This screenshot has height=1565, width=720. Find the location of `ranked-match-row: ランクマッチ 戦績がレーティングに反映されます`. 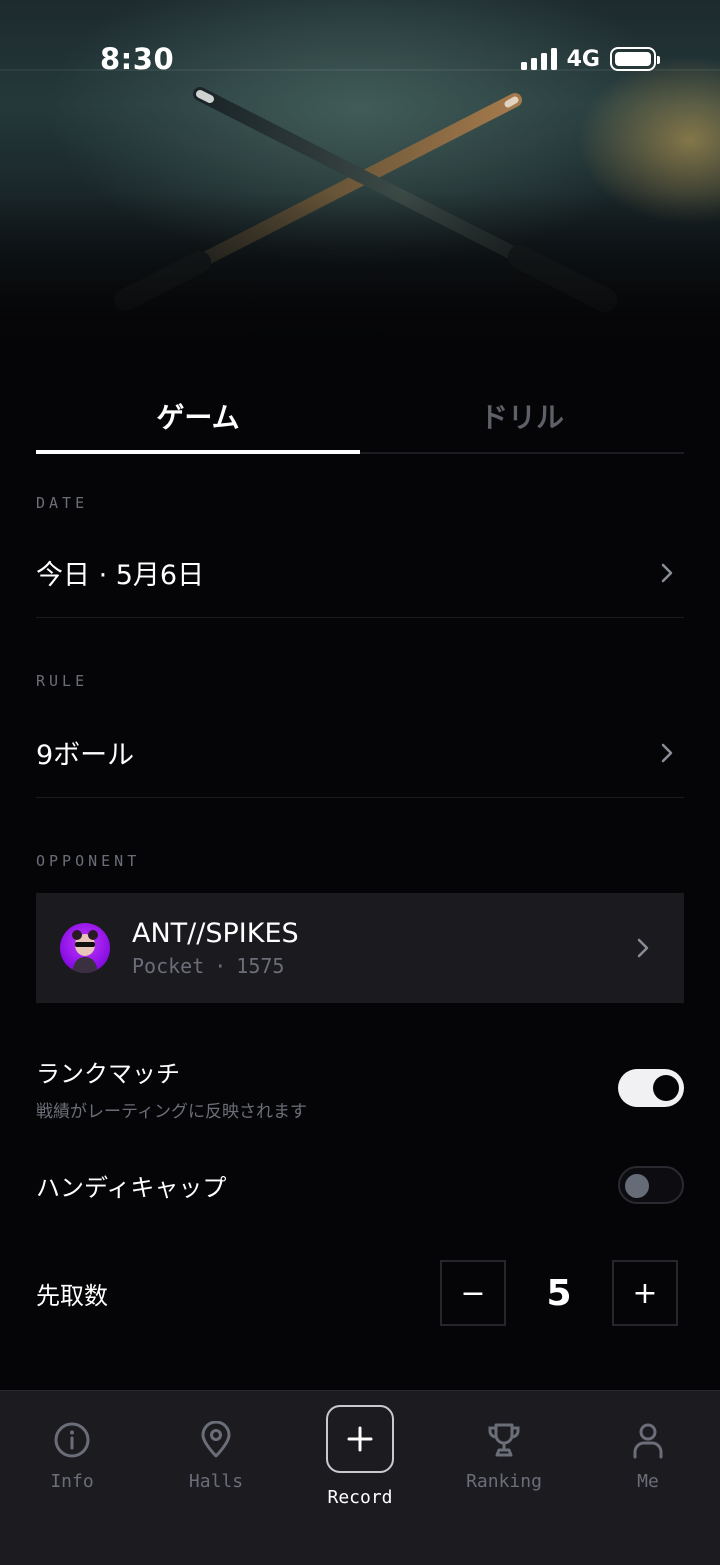

ranked-match-row: ランクマッチ 戦績がレーティングに反映されます is located at coordinates (360, 1088).